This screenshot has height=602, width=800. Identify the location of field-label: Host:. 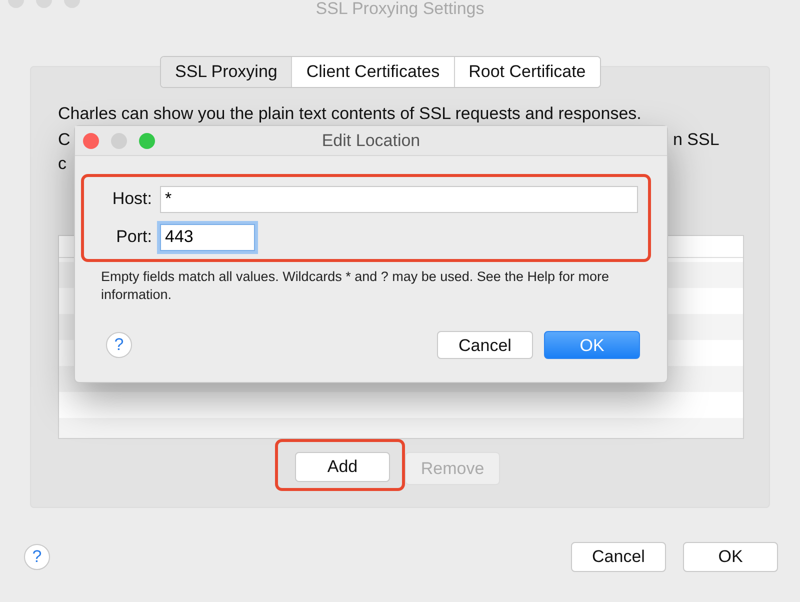
(131, 199).